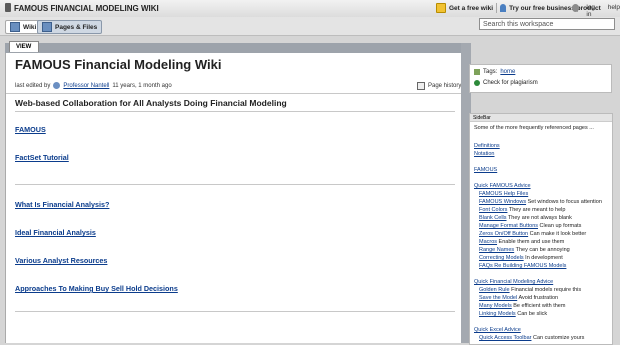  I want to click on sidebar-heading: SideBar, so click(541, 118).